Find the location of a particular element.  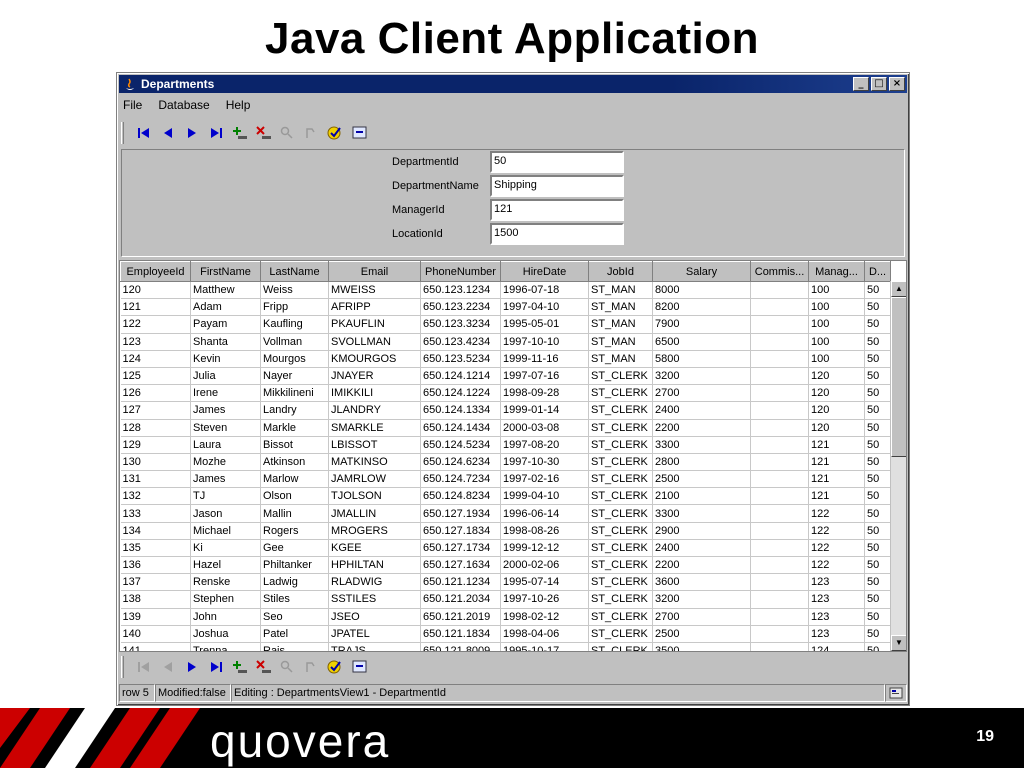

table-cell: 3600 is located at coordinates (701, 582).